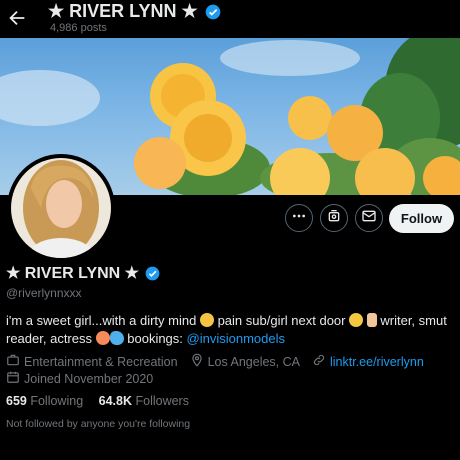 This screenshot has height=460, width=460. Describe the element at coordinates (281, 320) in the screenshot. I see `bio-part2: pain sub/girl next door` at that location.